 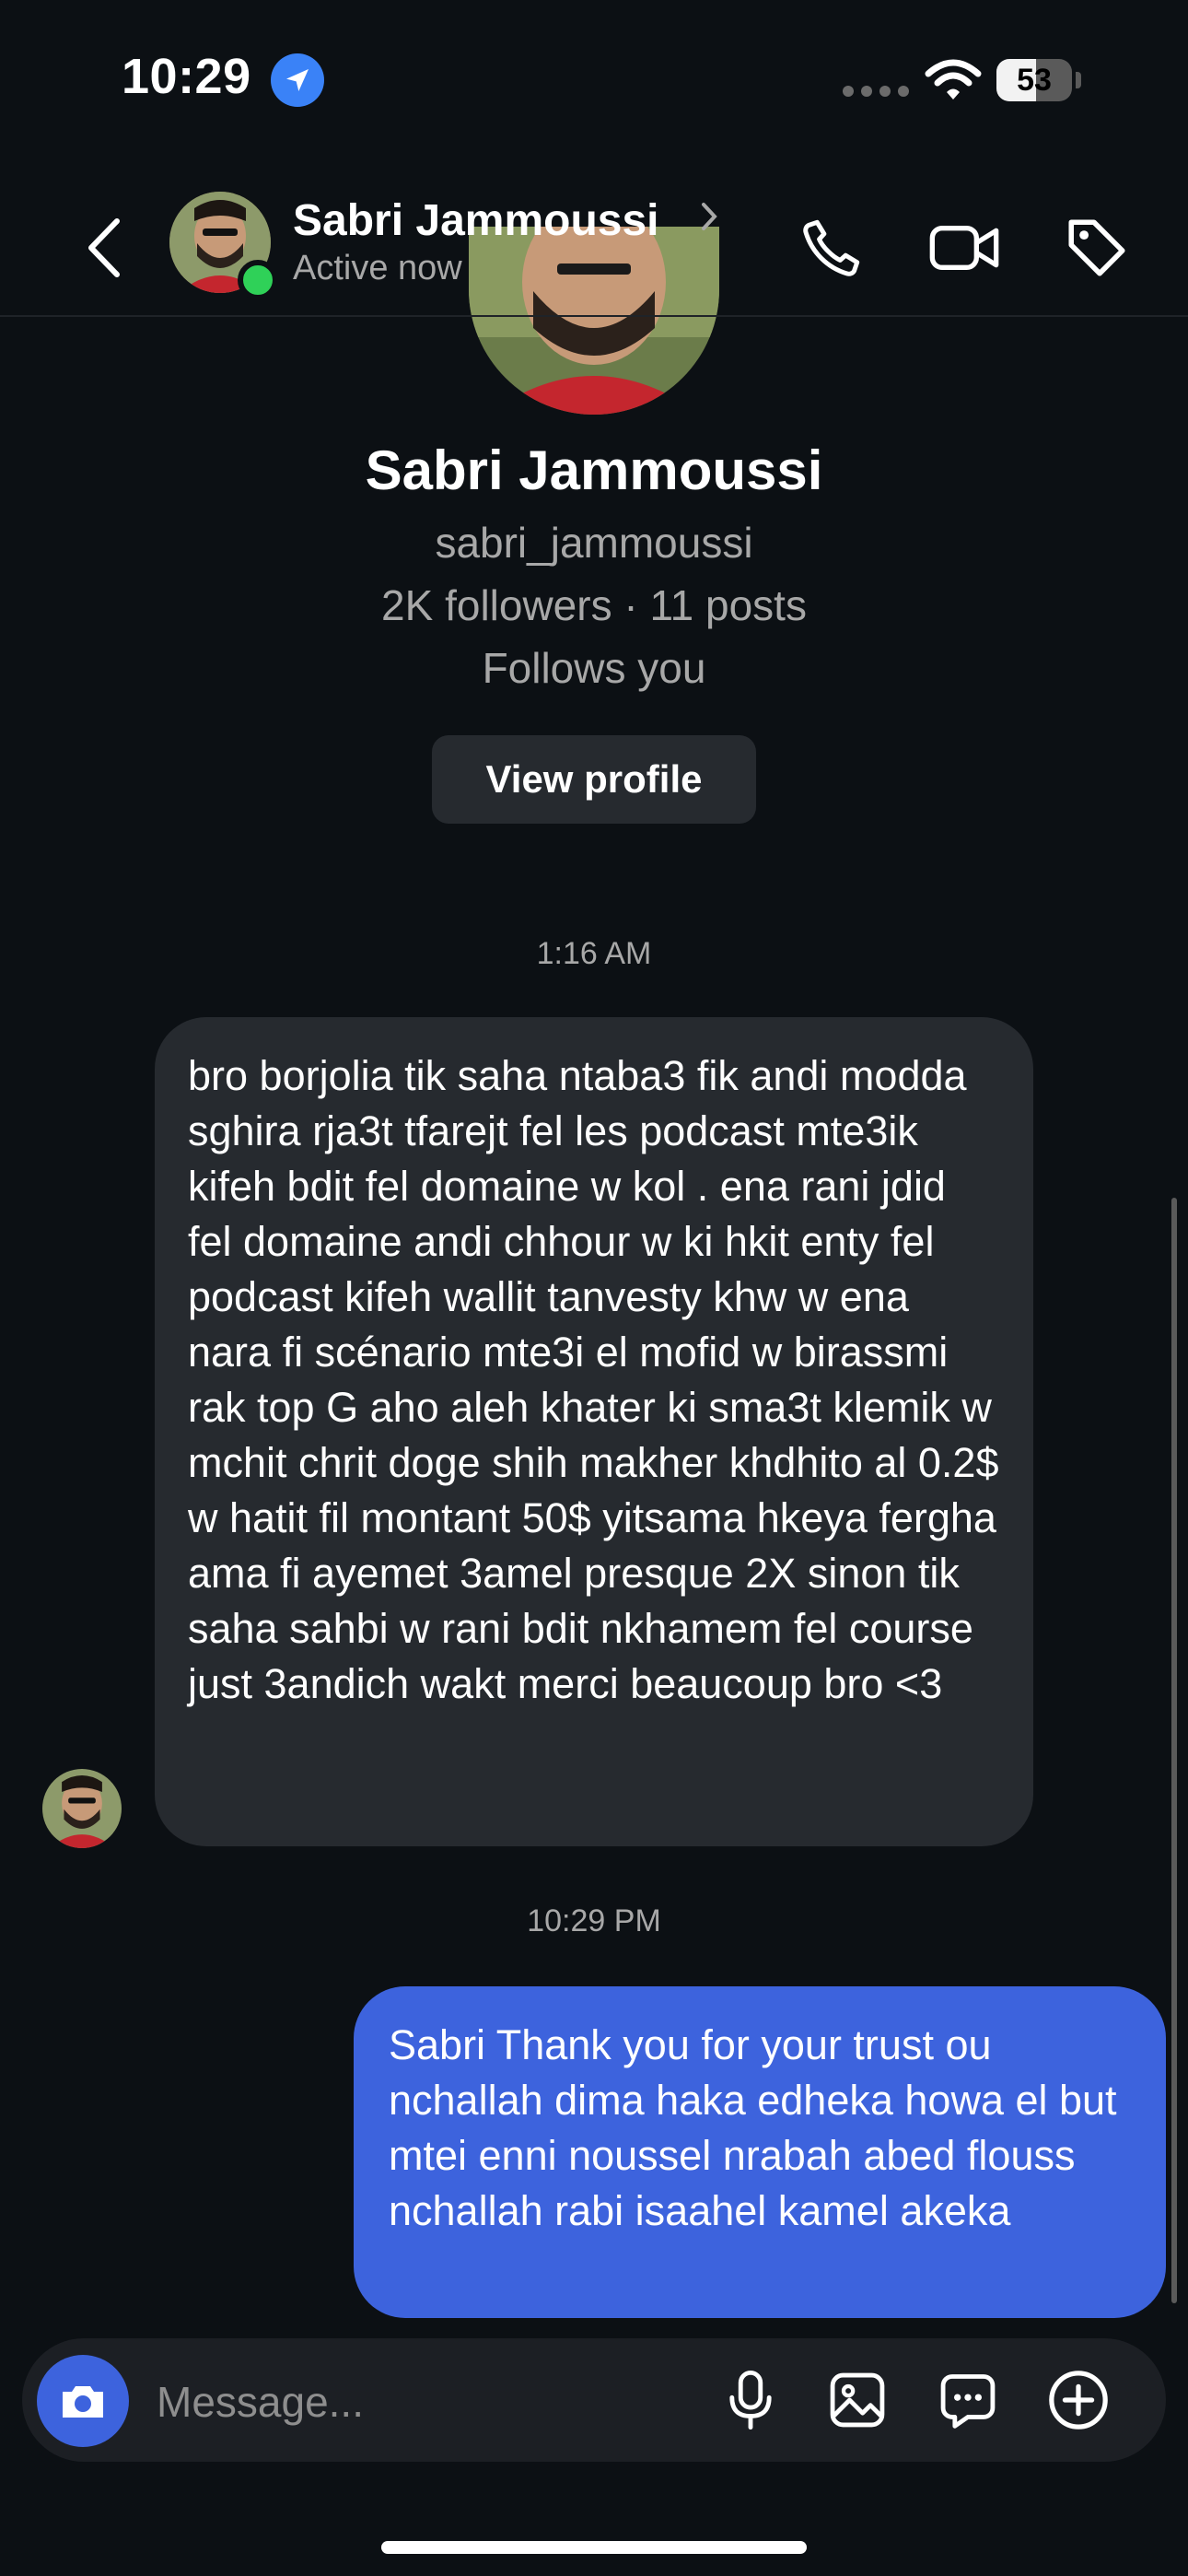 I want to click on status-time: 10:29, so click(x=186, y=76).